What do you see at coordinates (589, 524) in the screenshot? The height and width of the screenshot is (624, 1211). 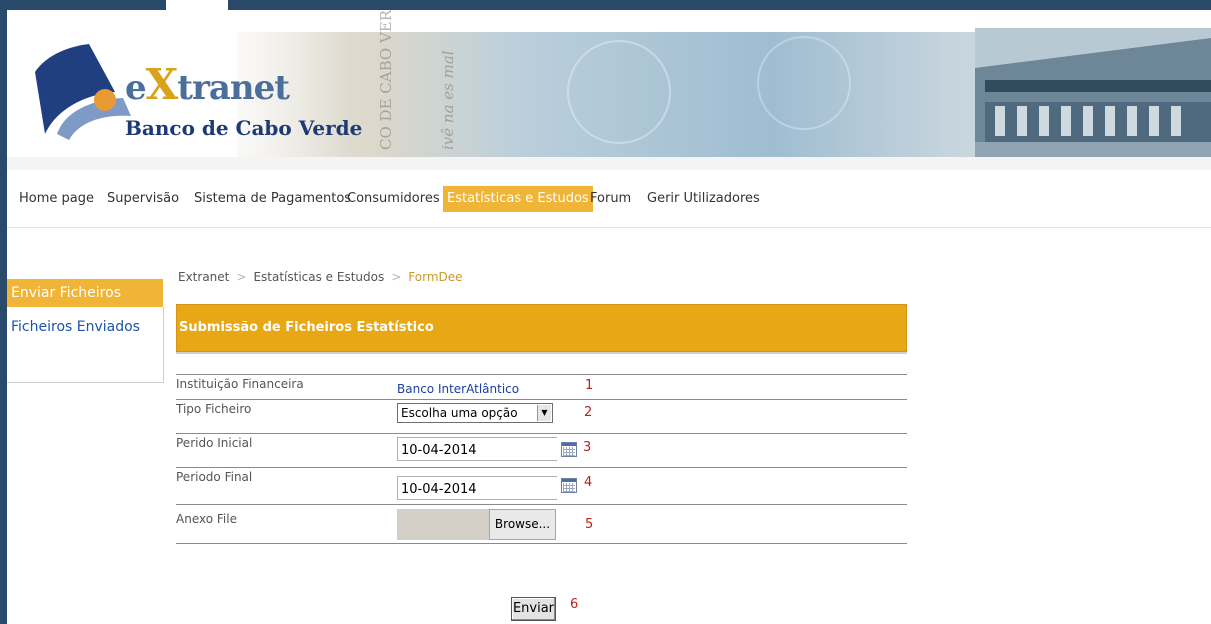 I see `marker-5: 5` at bounding box center [589, 524].